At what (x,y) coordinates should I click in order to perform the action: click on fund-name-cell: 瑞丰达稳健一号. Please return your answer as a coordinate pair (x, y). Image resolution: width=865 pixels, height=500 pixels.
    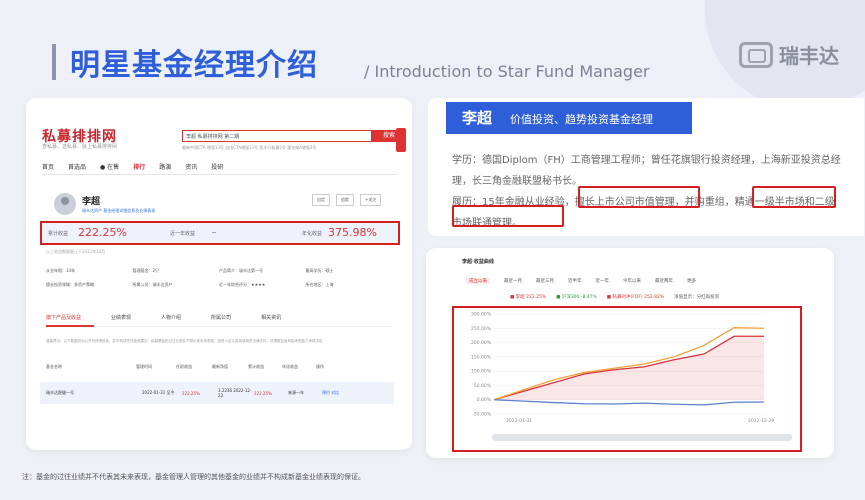
    Looking at the image, I should click on (94, 393).